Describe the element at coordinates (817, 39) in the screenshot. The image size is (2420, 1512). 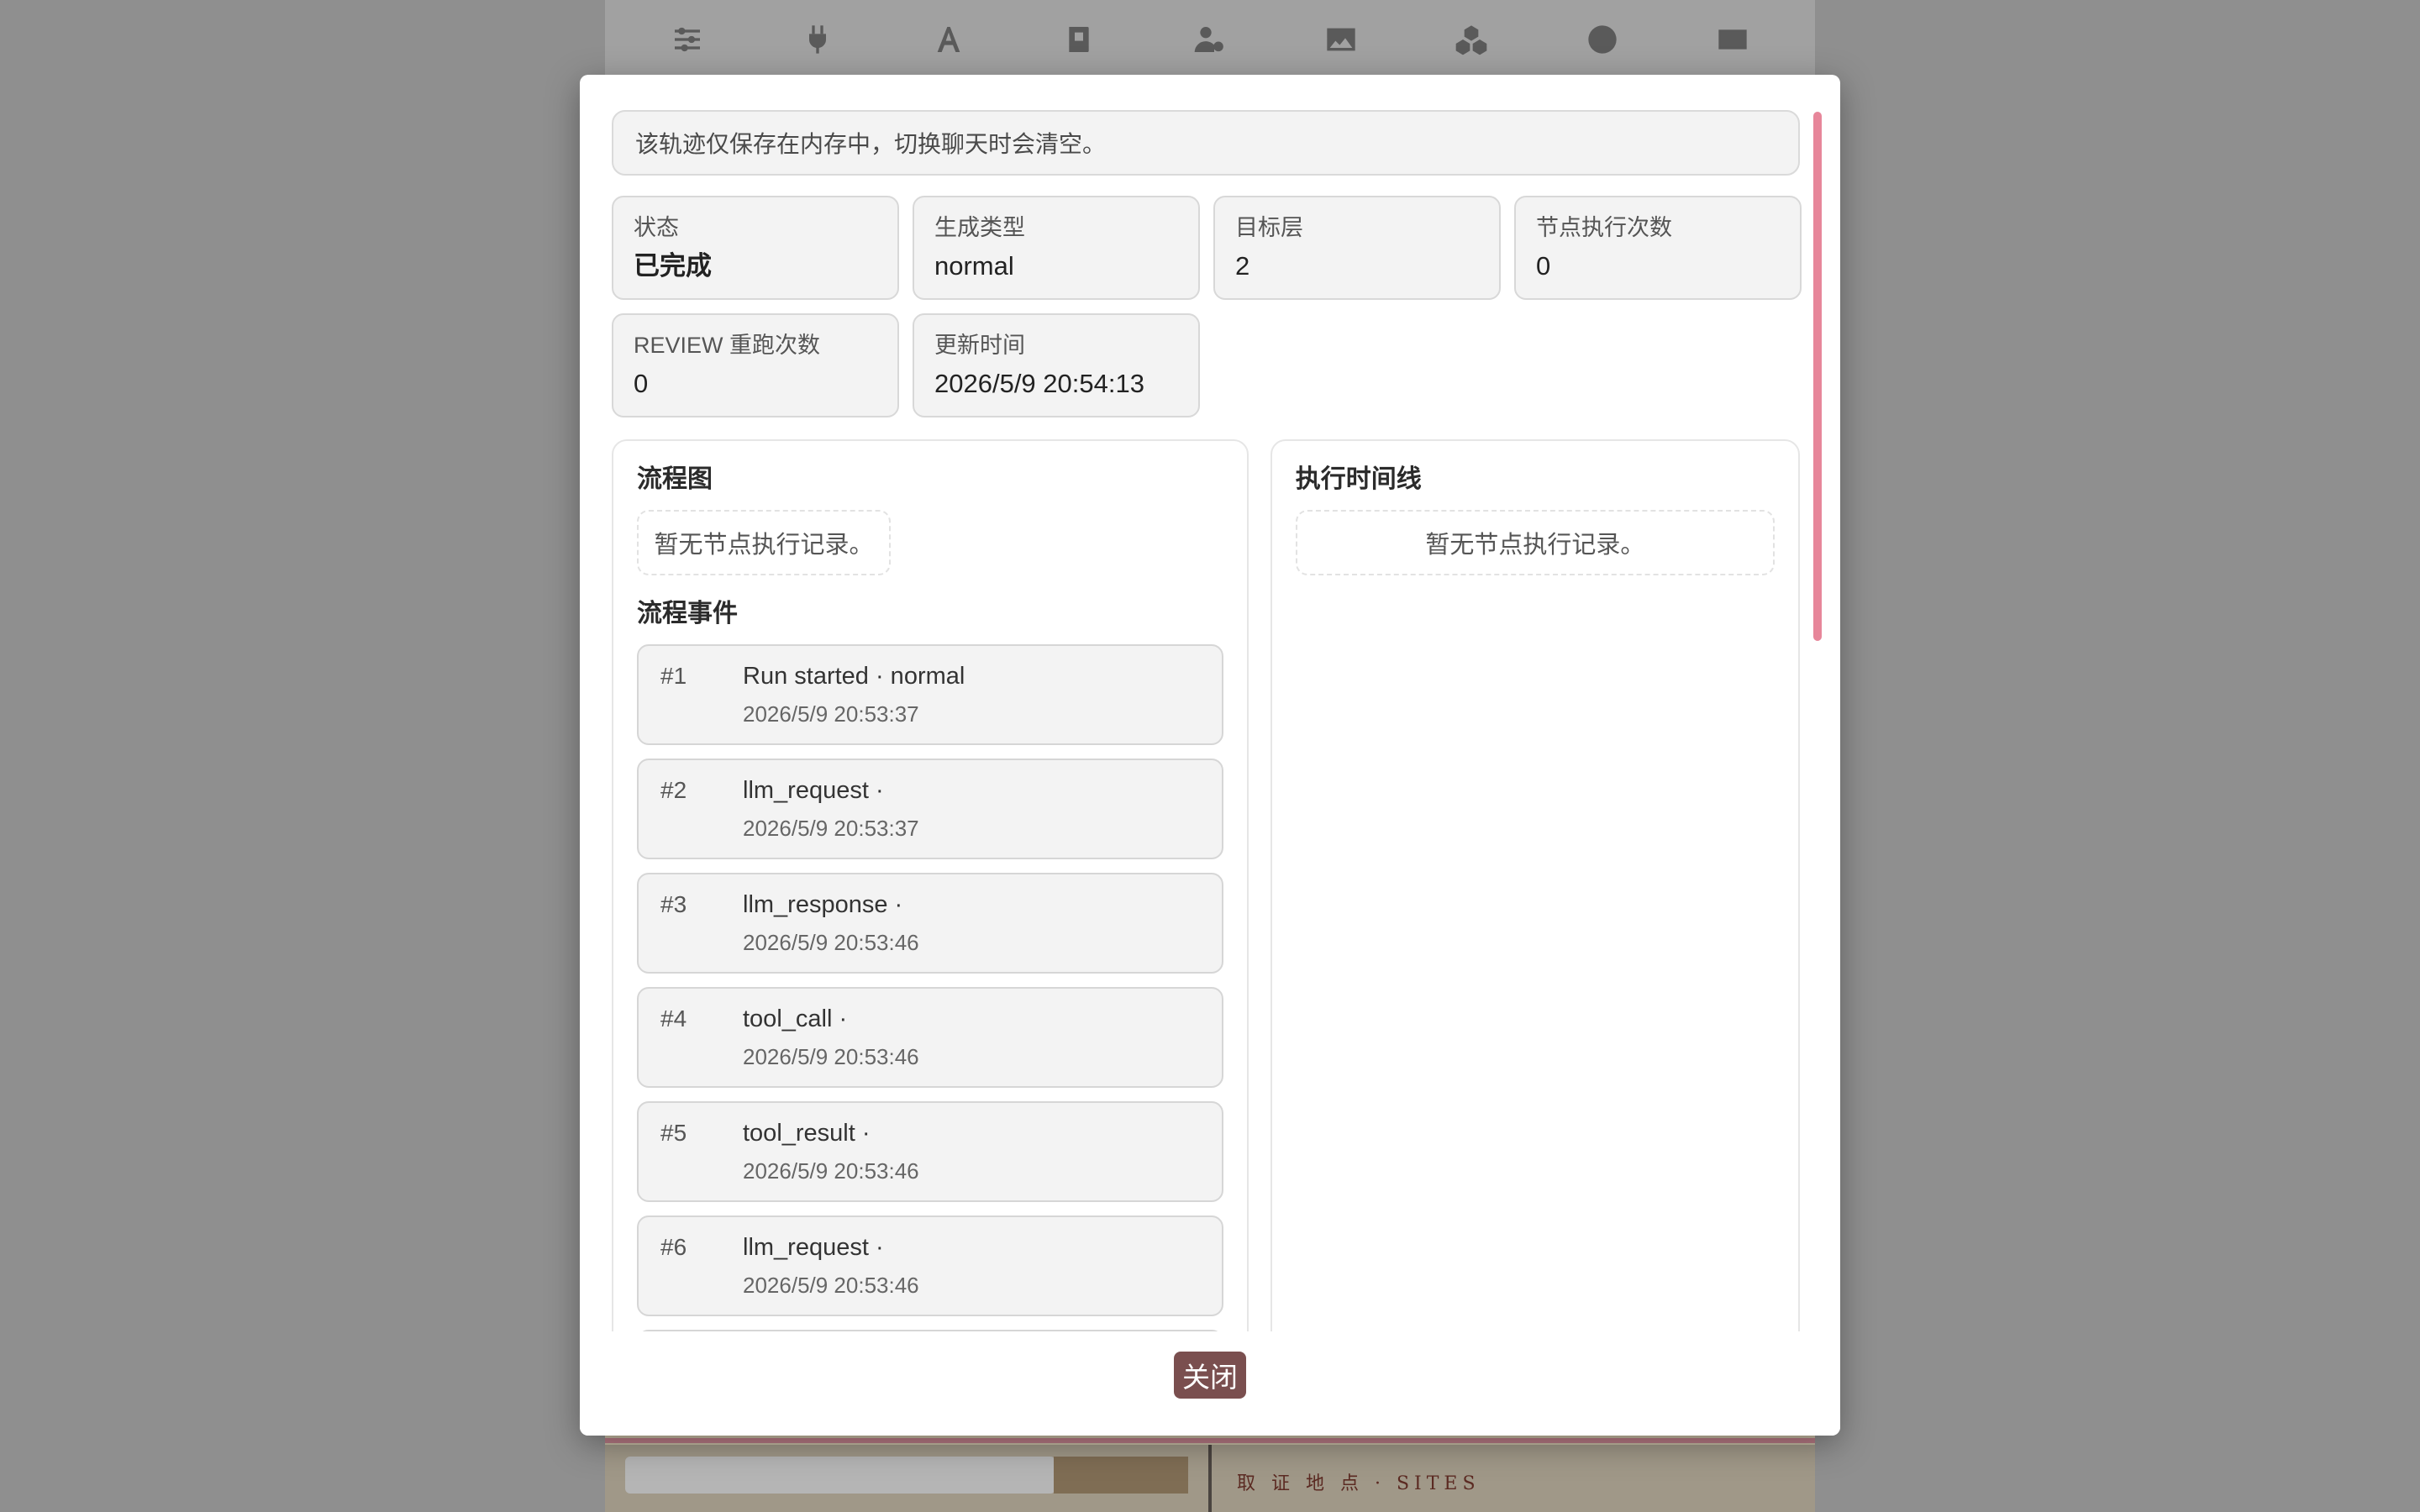
I see `plug-icon` at that location.